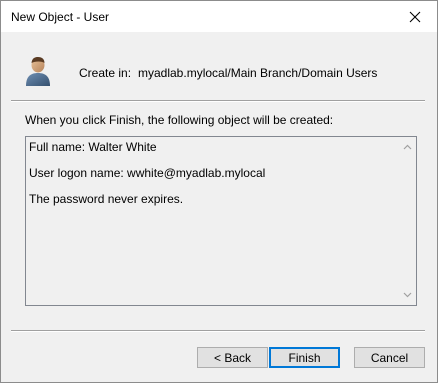 The height and width of the screenshot is (383, 438). Describe the element at coordinates (258, 73) in the screenshot. I see `create-in-path: myadlab.mylocal/Main Branch/Domain Users` at that location.